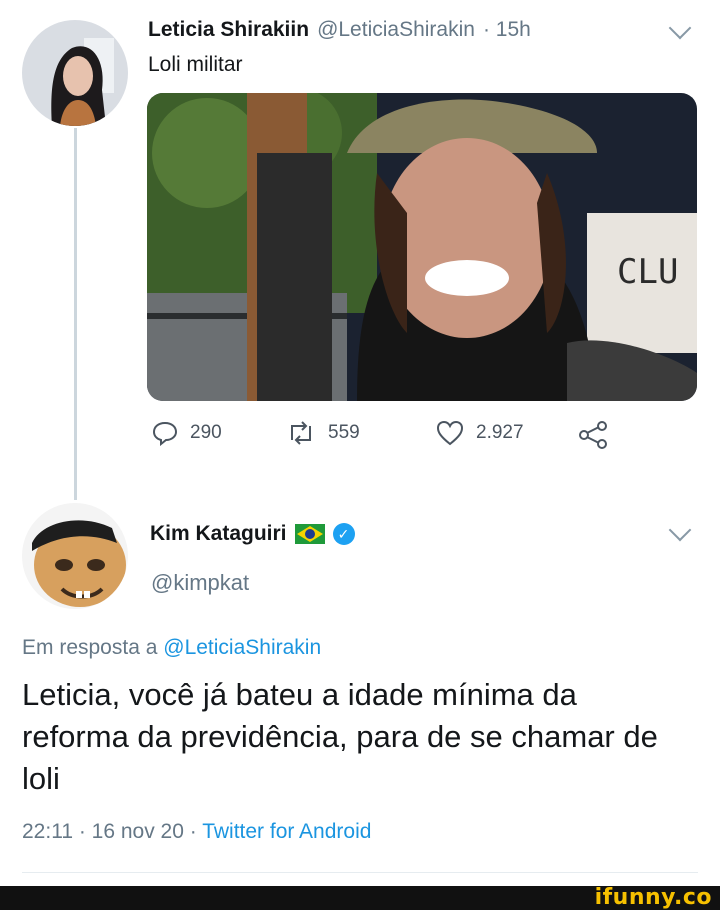 The width and height of the screenshot is (720, 910). What do you see at coordinates (112, 831) in the screenshot?
I see `timestamp: 22:11 · 16 nov 20 ·` at bounding box center [112, 831].